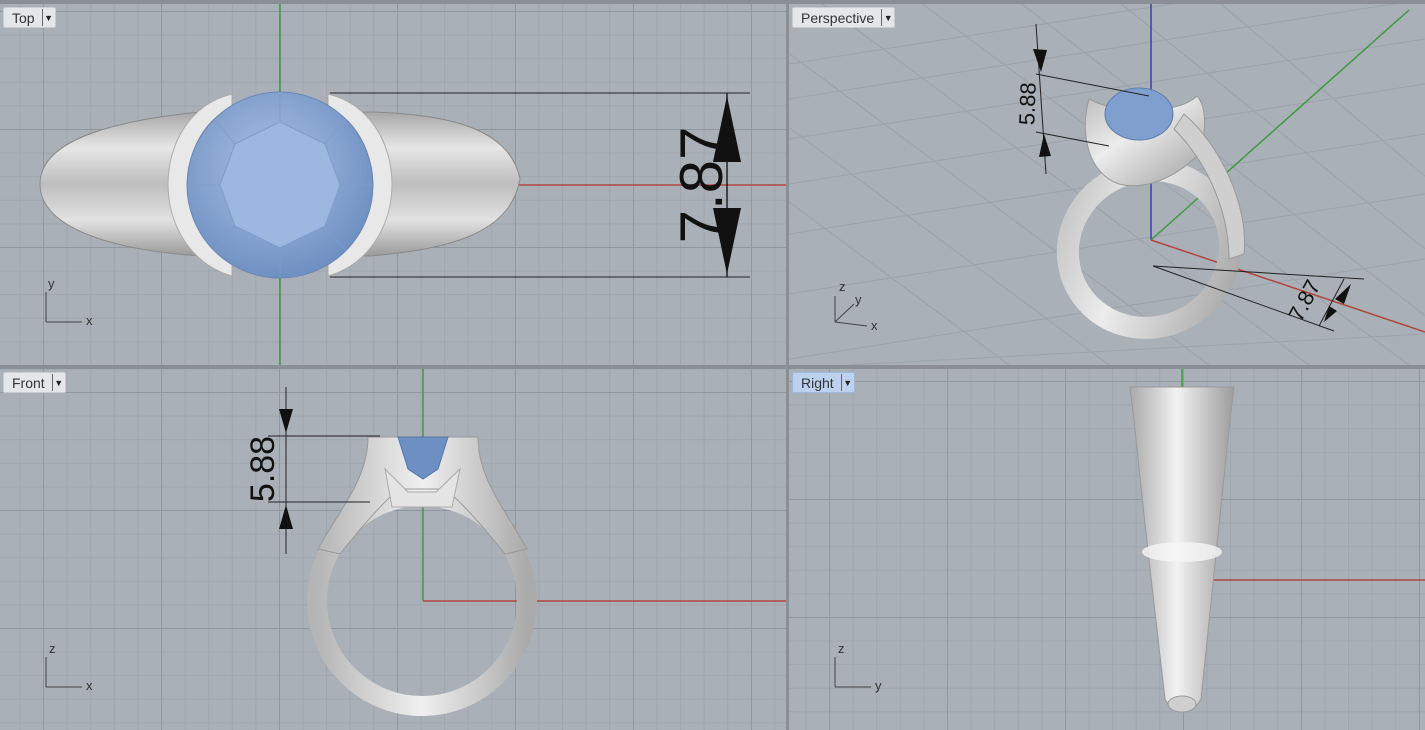 The image size is (1425, 730). I want to click on viewport-label-perspective: Perspective ▼, so click(844, 17).